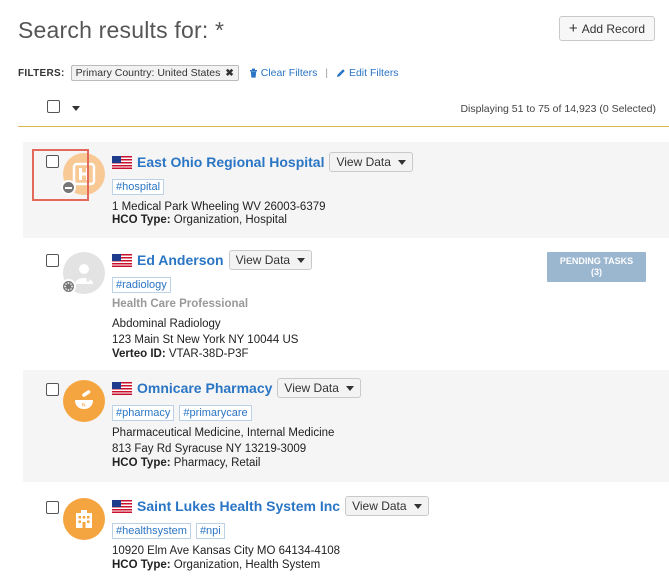  What do you see at coordinates (180, 304) in the screenshot?
I see `record-role: Health Care Professional` at bounding box center [180, 304].